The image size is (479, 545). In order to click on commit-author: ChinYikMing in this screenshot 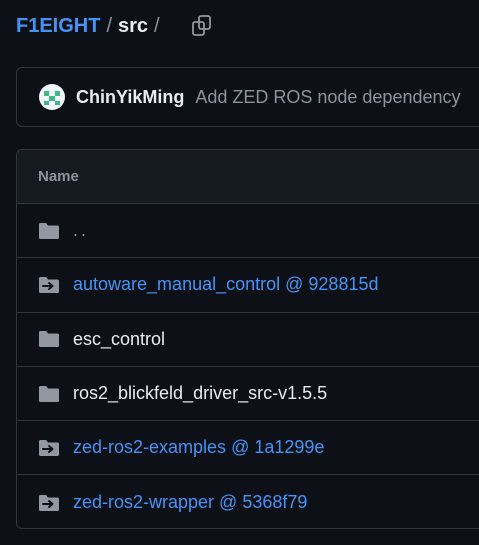, I will do `click(130, 97)`.